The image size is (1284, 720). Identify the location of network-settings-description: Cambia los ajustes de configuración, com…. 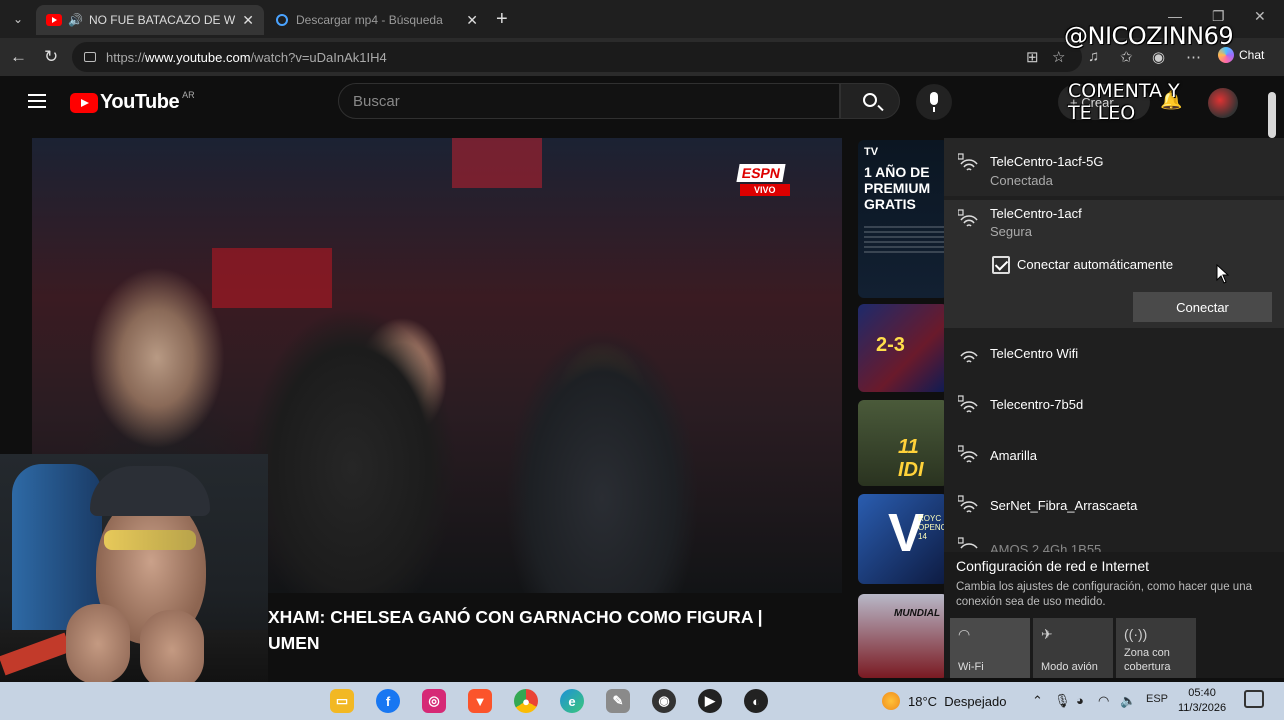
(1104, 594).